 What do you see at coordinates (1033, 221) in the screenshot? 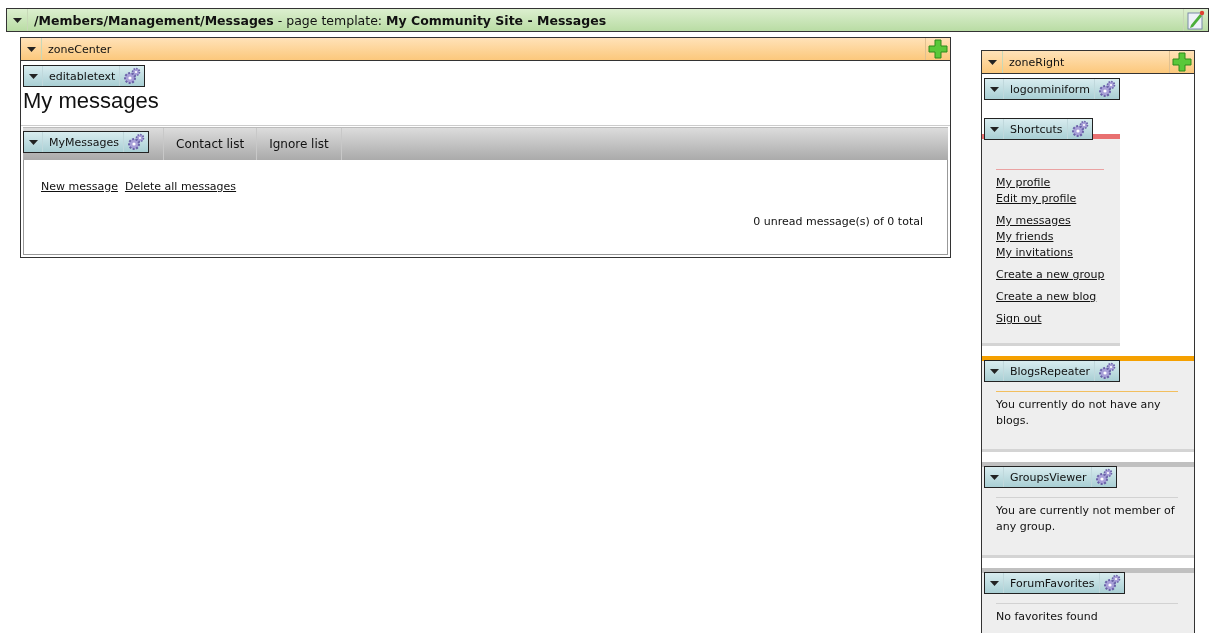
I see `shortcut-link: My messages` at bounding box center [1033, 221].